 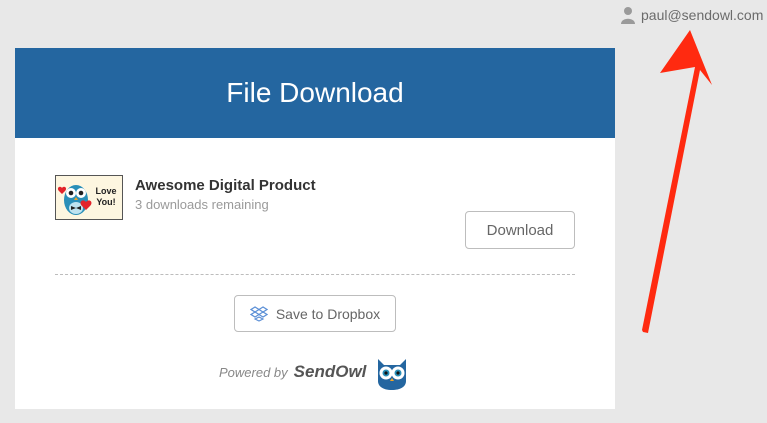 I want to click on save-to-dropbox-button: Save to Dropbox, so click(x=315, y=313).